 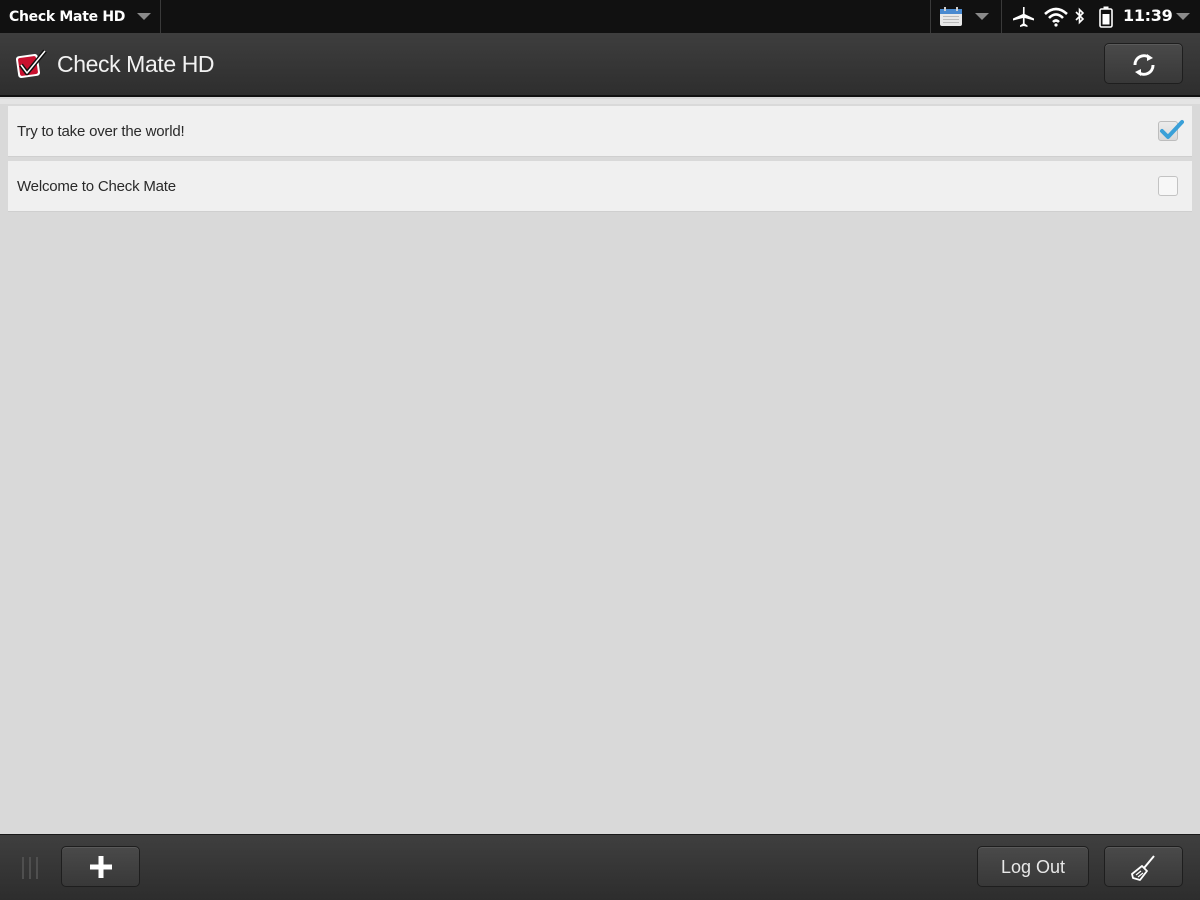 I want to click on status-bar: Check Mate HD 11:39, so click(x=600, y=16).